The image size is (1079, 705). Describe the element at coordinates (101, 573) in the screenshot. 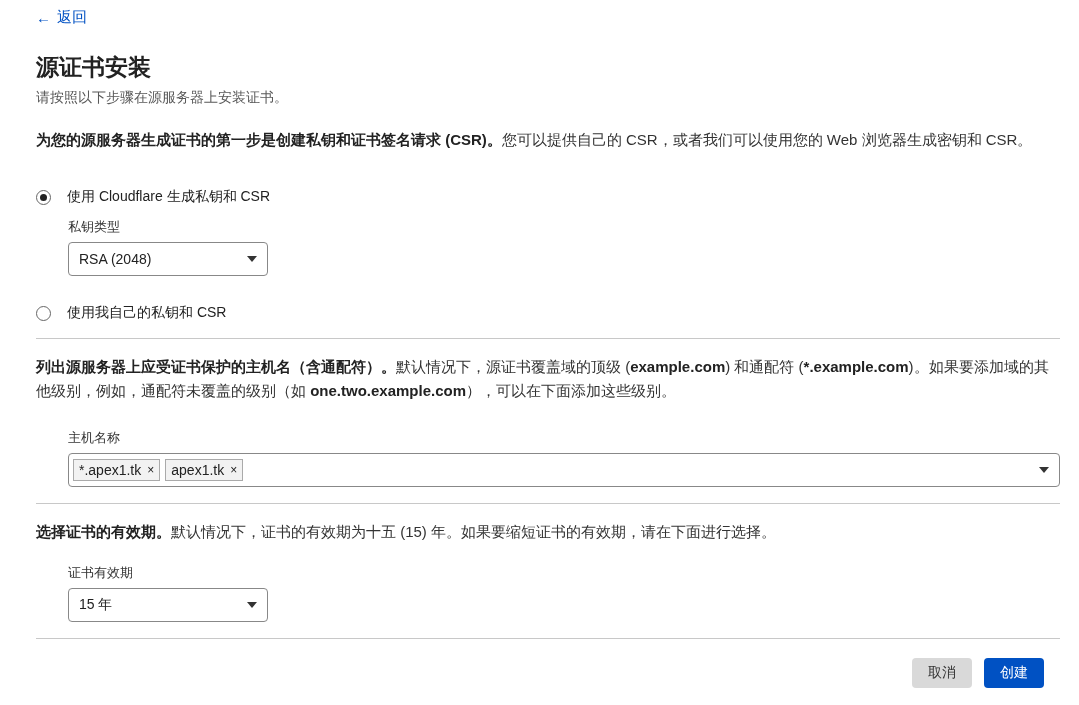

I see `field-label: 证书有效期` at that location.